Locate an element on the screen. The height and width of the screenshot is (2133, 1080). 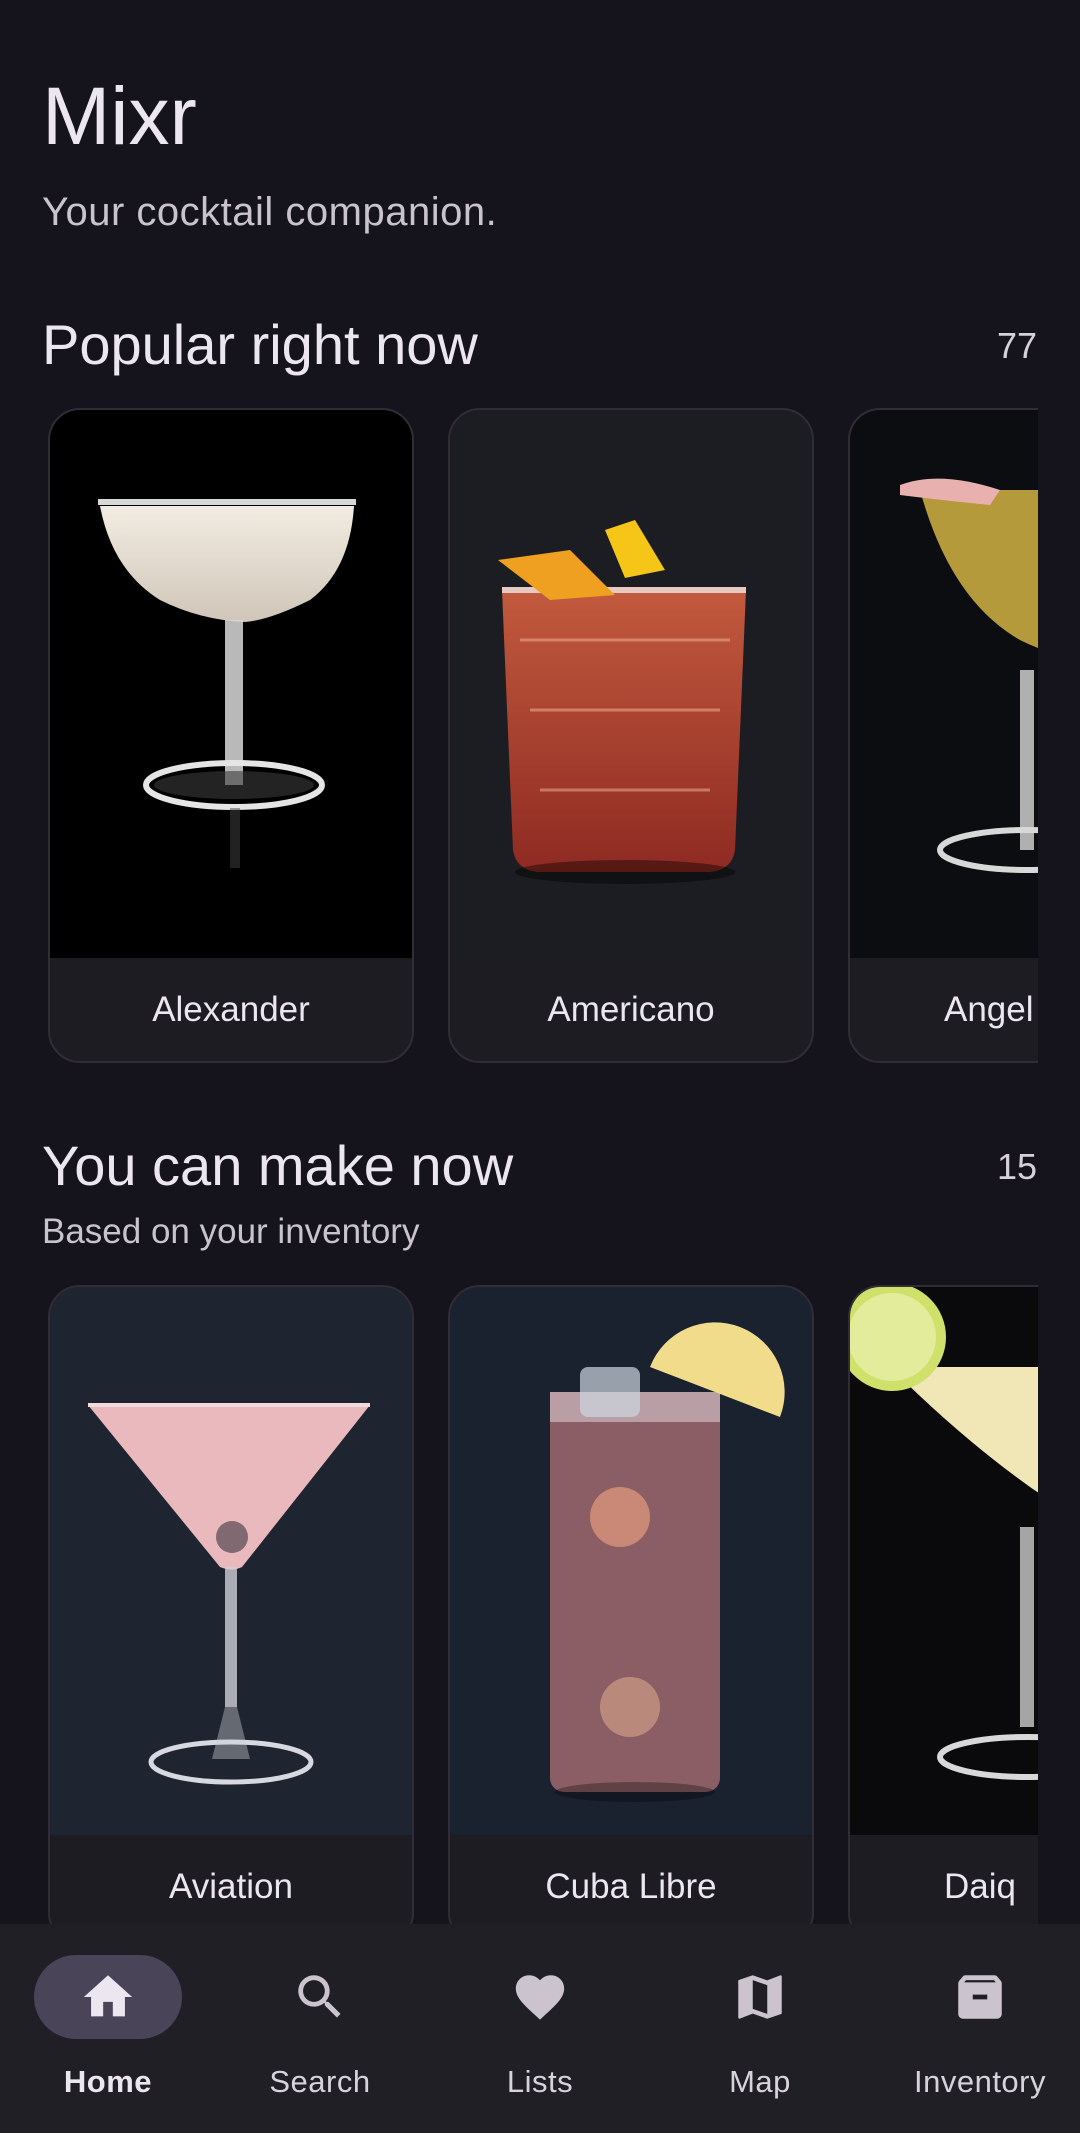
search-icon is located at coordinates (319, 1996).